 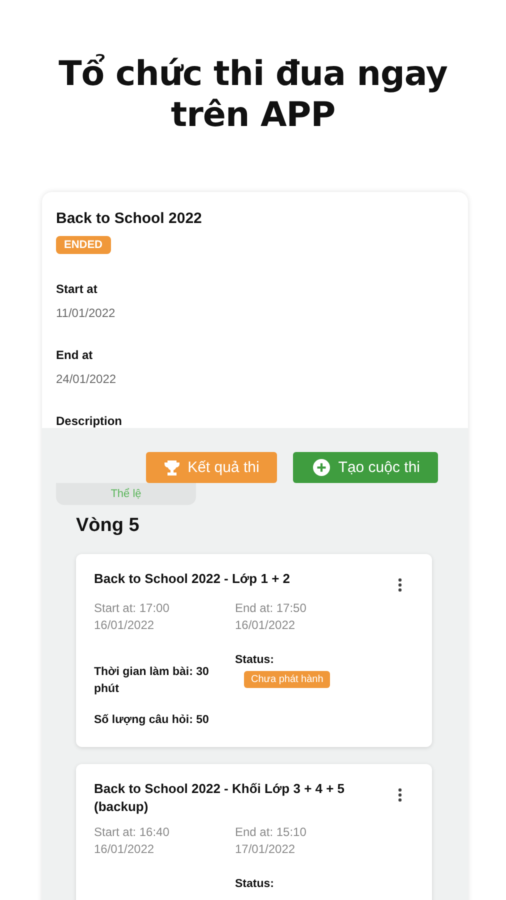 I want to click on exam-title: Back to School 2022 - Lớp 1 + 2, so click(x=192, y=579).